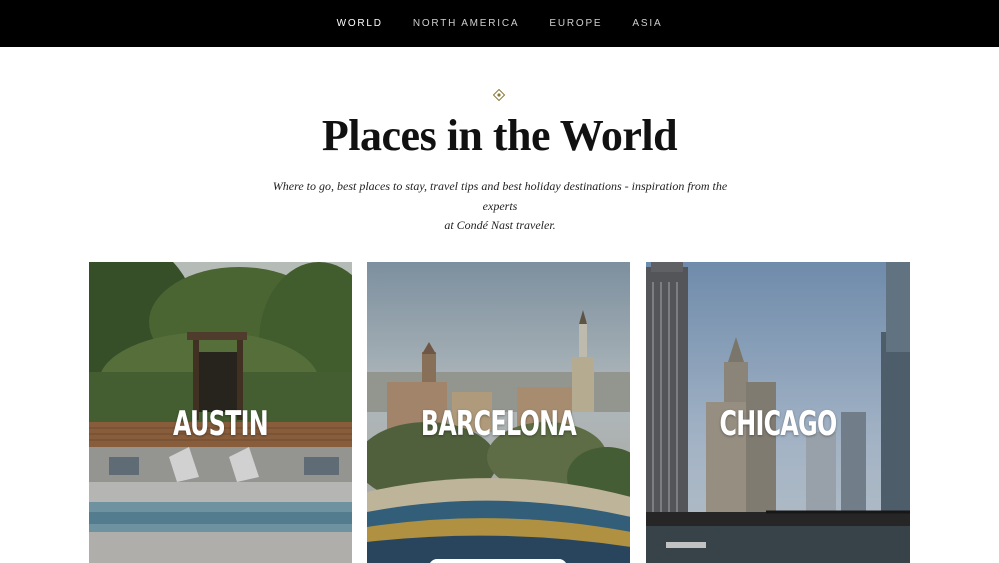 Image resolution: width=999 pixels, height=563 pixels. I want to click on page-title: Places in the World, so click(499, 135).